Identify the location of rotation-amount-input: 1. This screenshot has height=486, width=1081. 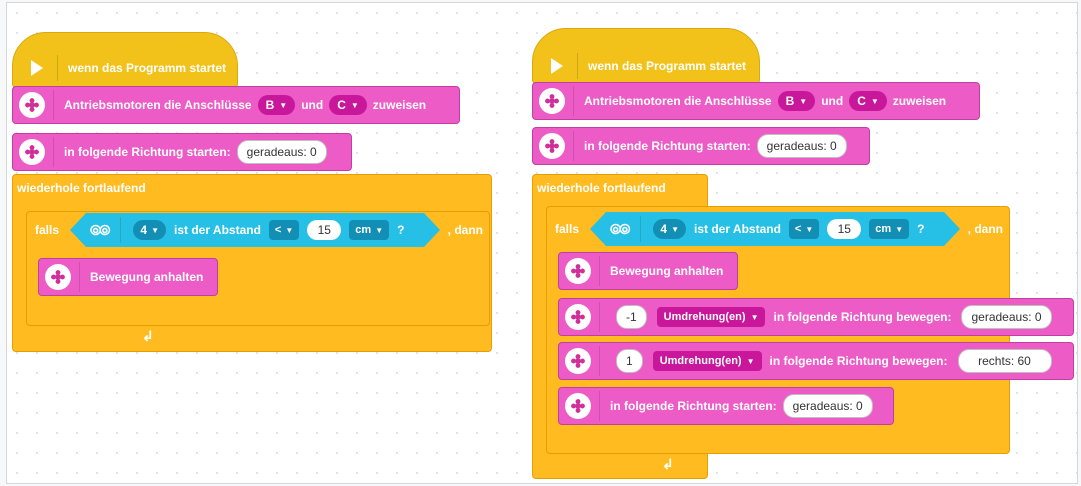
(629, 361).